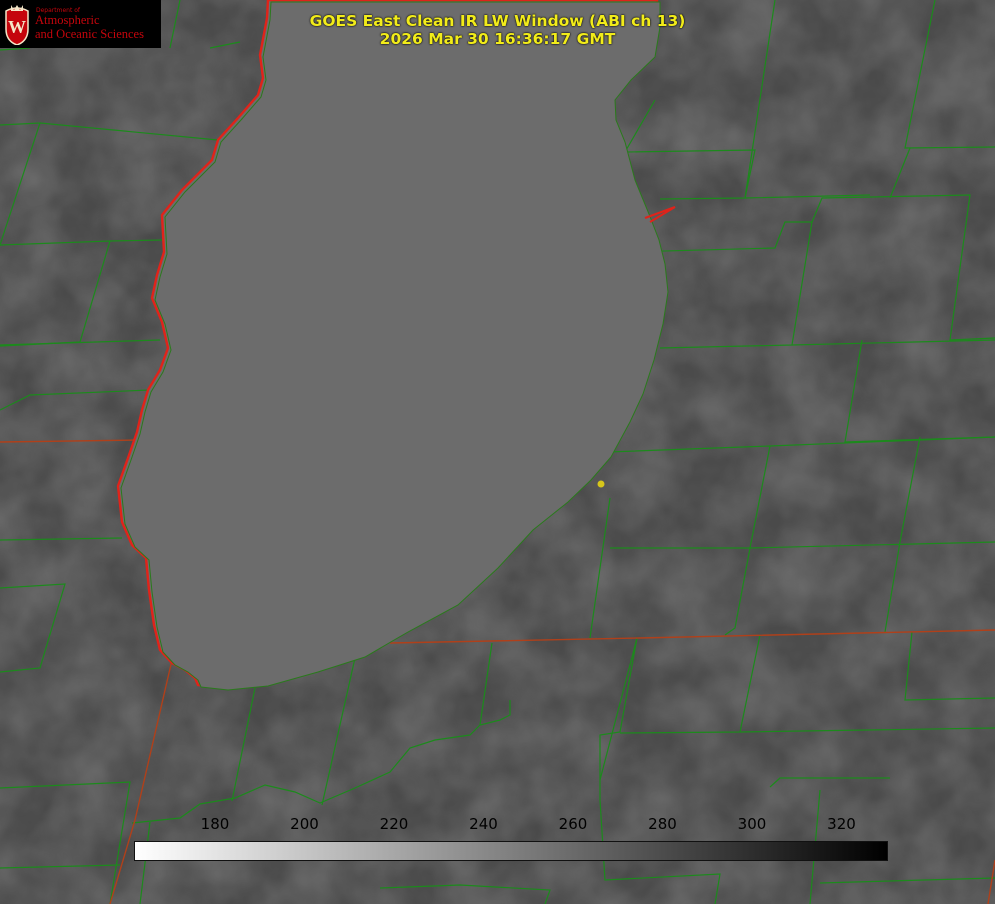 This screenshot has height=904, width=995. I want to click on logo-line-2: and Oceanic Sciences, so click(89, 34).